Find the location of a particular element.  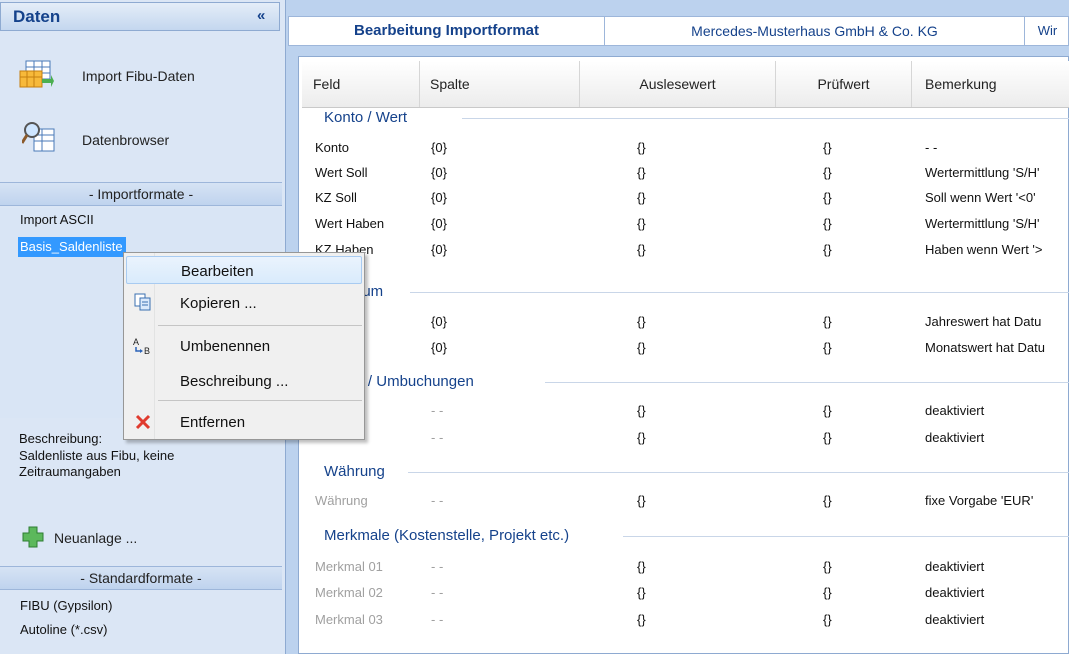

cell-feld: Konto is located at coordinates (332, 147).